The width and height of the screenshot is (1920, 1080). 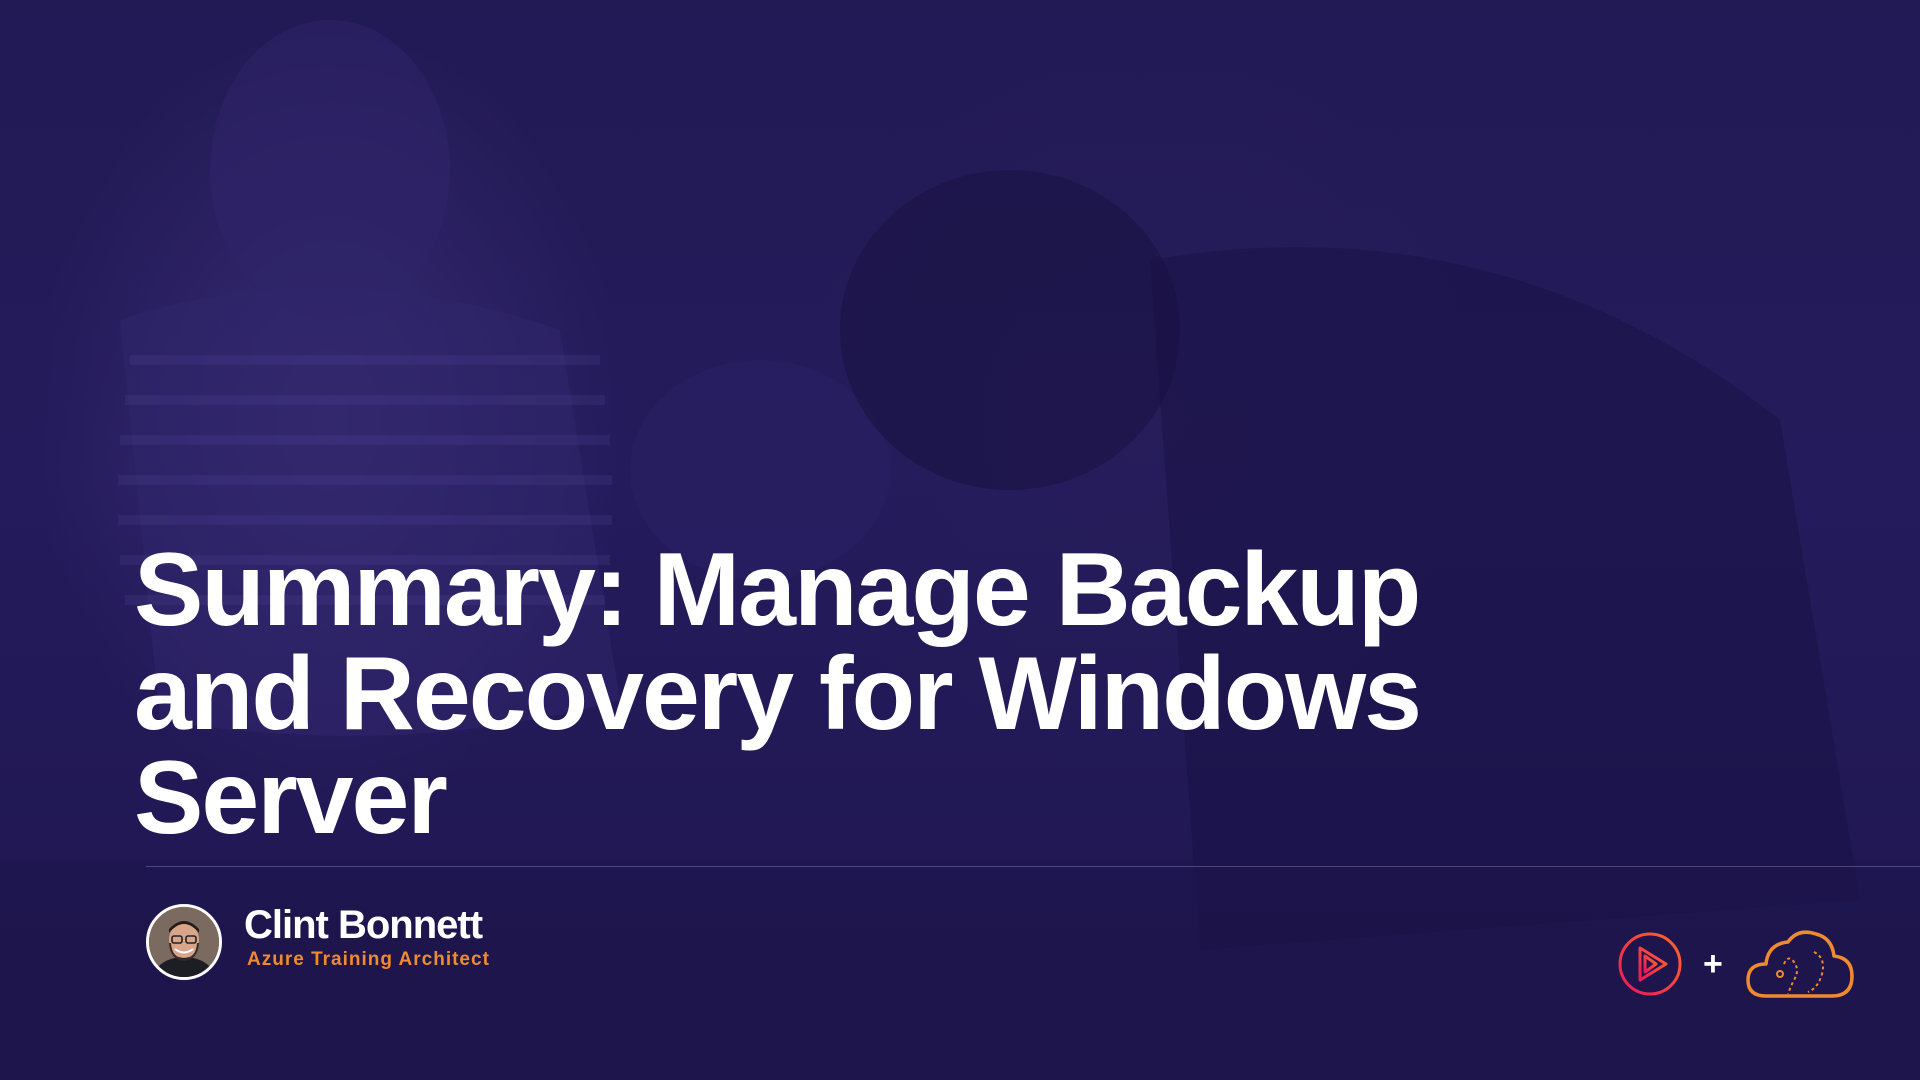 I want to click on presenter-avatar, so click(x=184, y=942).